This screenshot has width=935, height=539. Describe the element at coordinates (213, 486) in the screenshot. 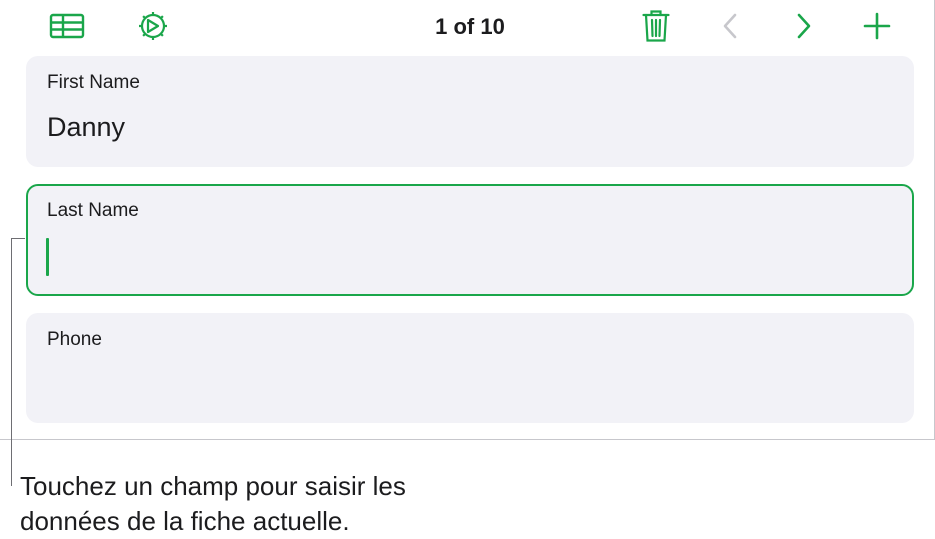

I see `callout-line-1: Touchez un champ pour saisir les` at that location.